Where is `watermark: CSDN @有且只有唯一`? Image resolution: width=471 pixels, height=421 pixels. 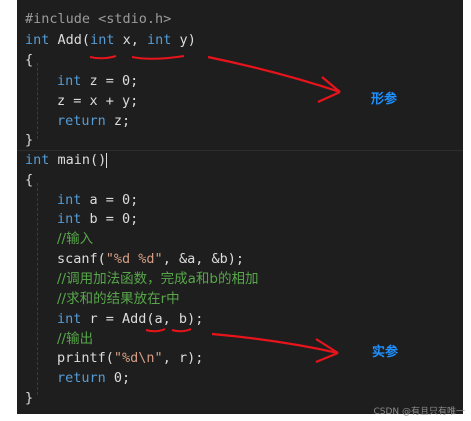 watermark: CSDN @有且只有唯一 is located at coordinates (419, 412).